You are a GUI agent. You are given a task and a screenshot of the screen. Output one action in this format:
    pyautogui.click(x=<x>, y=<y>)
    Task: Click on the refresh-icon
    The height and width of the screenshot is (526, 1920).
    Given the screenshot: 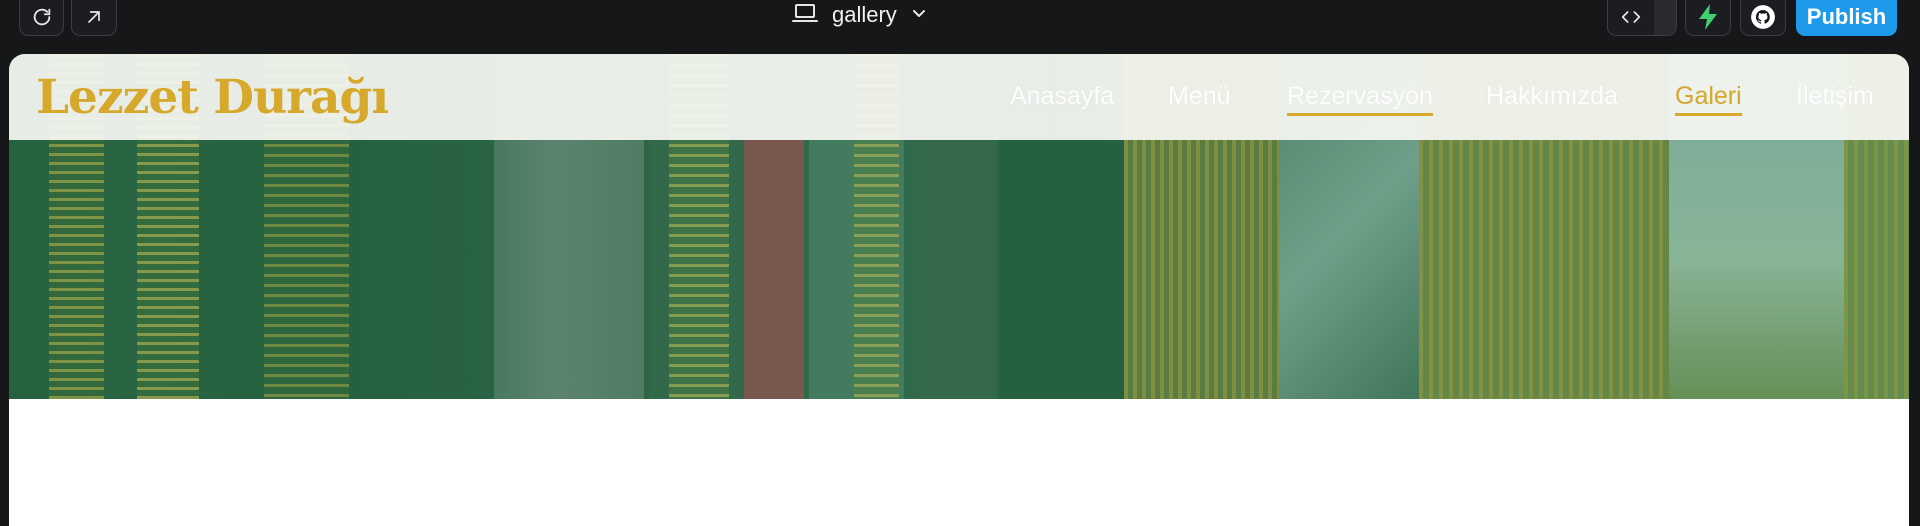 What is the action you would take?
    pyautogui.click(x=42, y=14)
    